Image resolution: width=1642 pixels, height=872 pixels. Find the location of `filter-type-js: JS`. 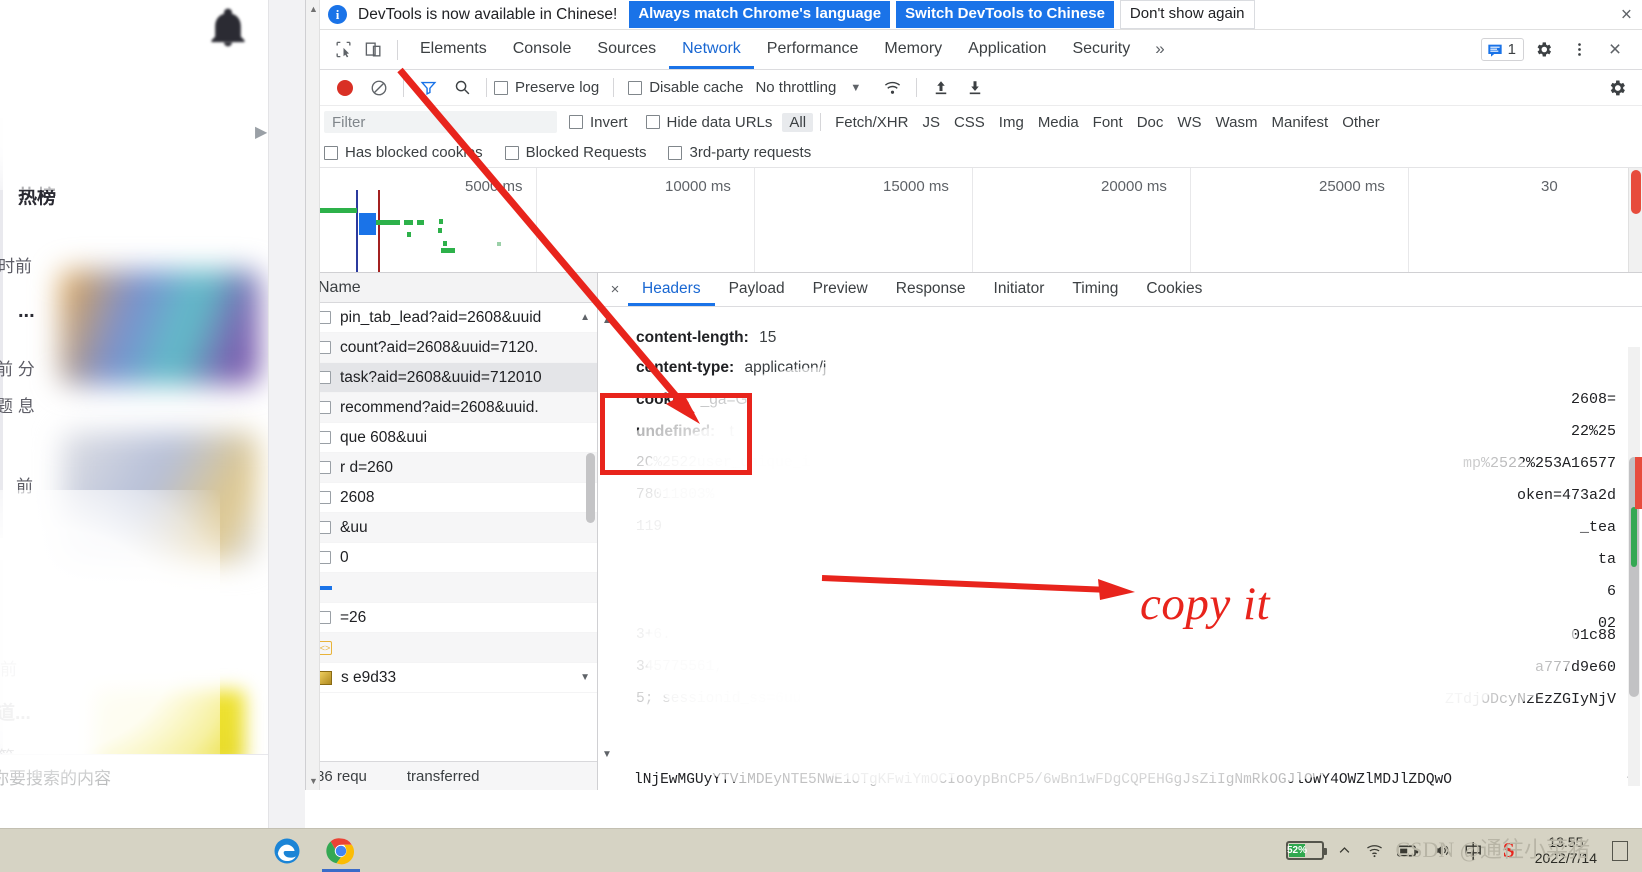

filter-type-js: JS is located at coordinates (931, 122).